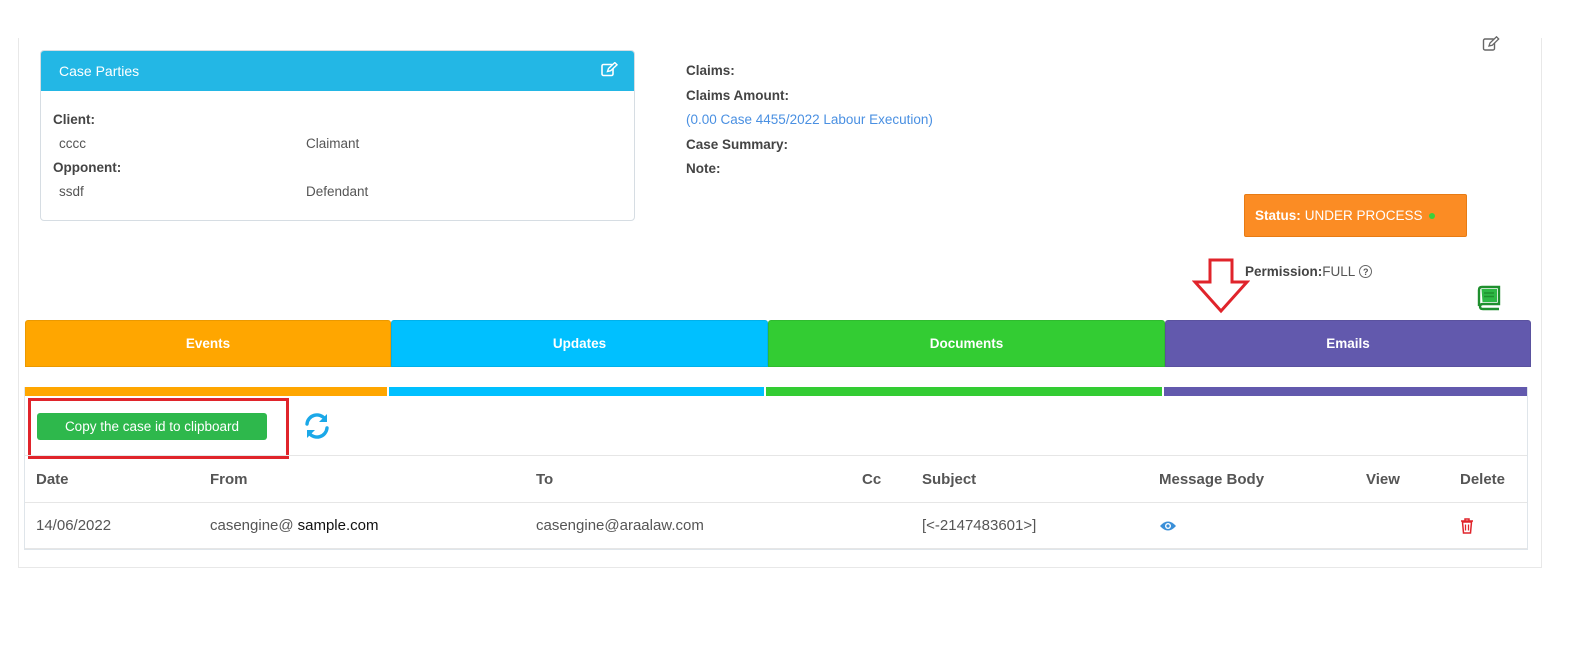 The image size is (1587, 672). I want to click on tab-documents: Documents, so click(966, 343).